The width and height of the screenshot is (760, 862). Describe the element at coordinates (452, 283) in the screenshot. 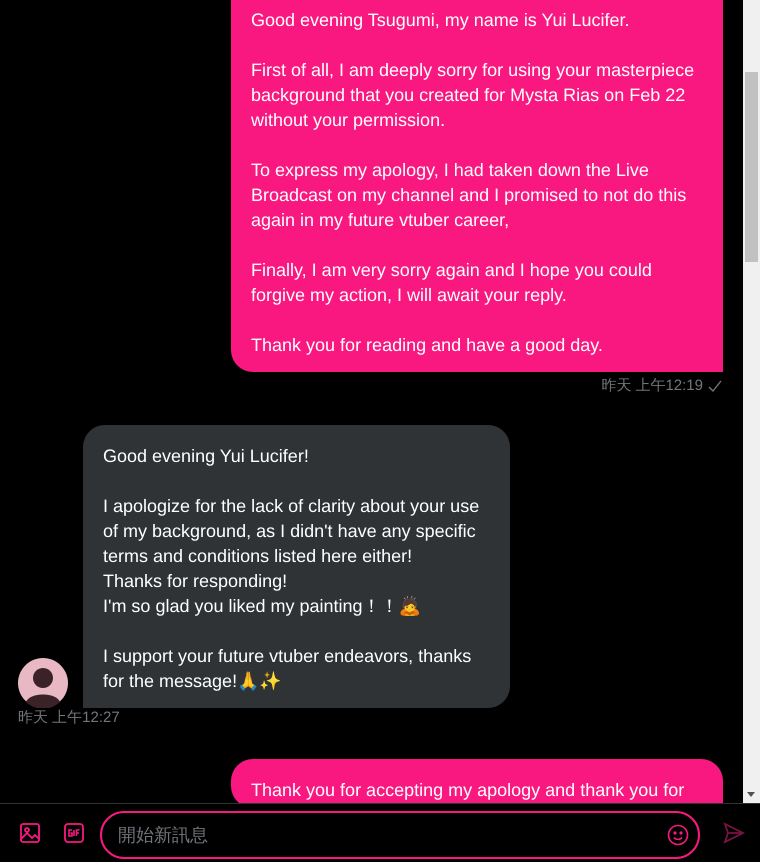

I see `message-text: Finally, I am very sorry again and I hope you could forgive my action, I will await your reply.` at that location.